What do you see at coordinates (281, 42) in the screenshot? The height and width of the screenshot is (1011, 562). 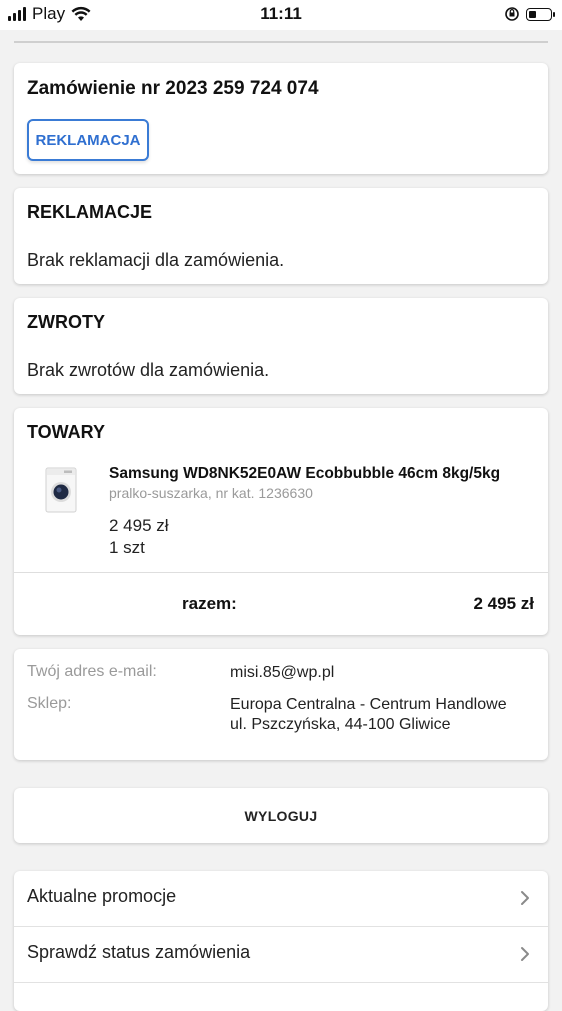 I see `top-divider` at bounding box center [281, 42].